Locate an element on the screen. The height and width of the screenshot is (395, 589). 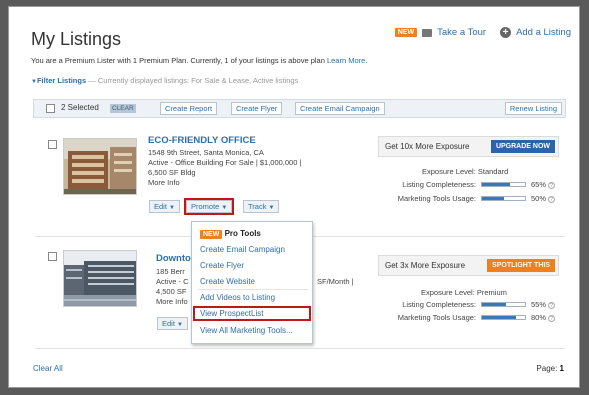
create-email-campaign-button: Create Email Campaign is located at coordinates (340, 108).